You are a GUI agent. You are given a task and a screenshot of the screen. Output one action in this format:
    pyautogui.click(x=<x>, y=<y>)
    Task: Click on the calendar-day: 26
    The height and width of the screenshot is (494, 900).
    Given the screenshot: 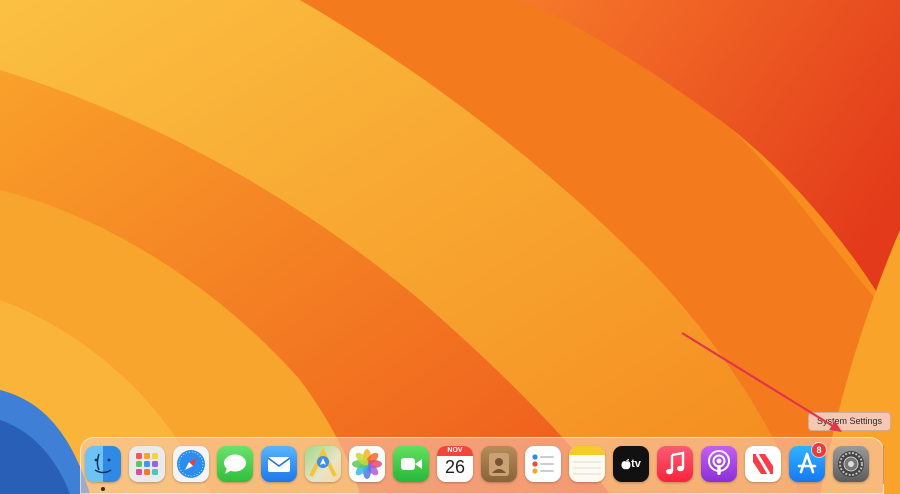 What is the action you would take?
    pyautogui.click(x=455, y=467)
    